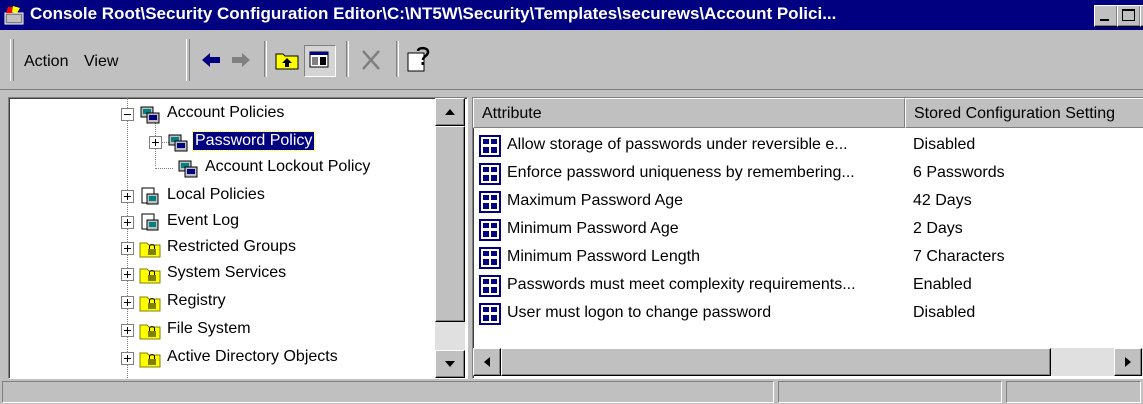 This screenshot has height=404, width=1143. I want to click on status-panel-main, so click(388, 392).